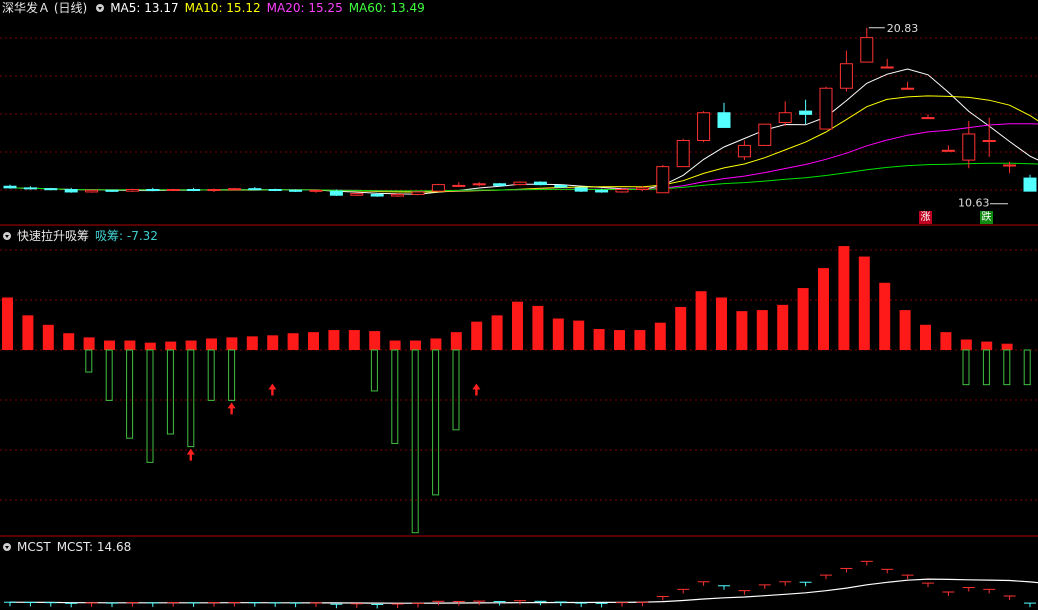 This screenshot has height=610, width=1038. Describe the element at coordinates (222, 8) in the screenshot. I see `ma10-label: MA10: 15.12` at that location.